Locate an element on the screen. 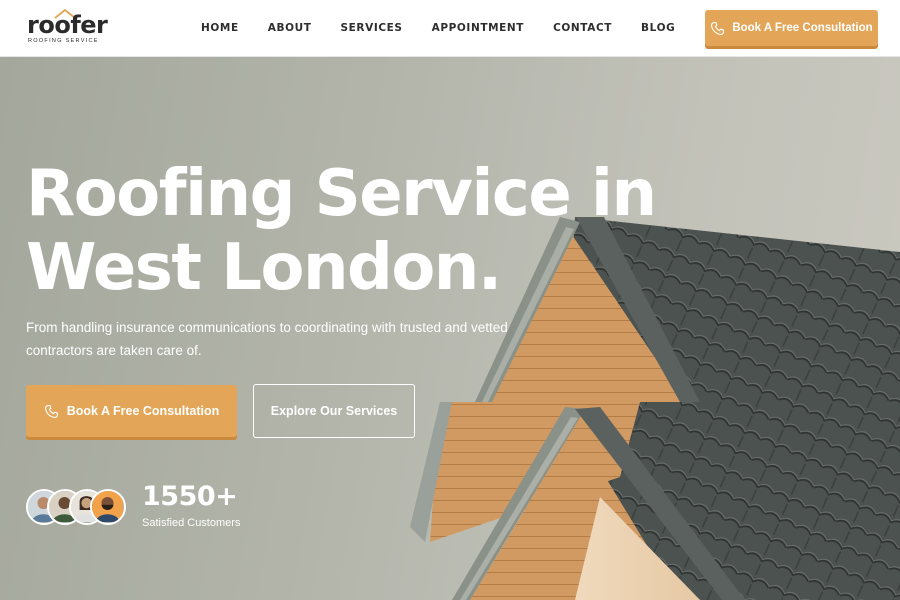 Image resolution: width=900 pixels, height=600 pixels. header-consultation-label: Book A Free Consultation is located at coordinates (802, 28).